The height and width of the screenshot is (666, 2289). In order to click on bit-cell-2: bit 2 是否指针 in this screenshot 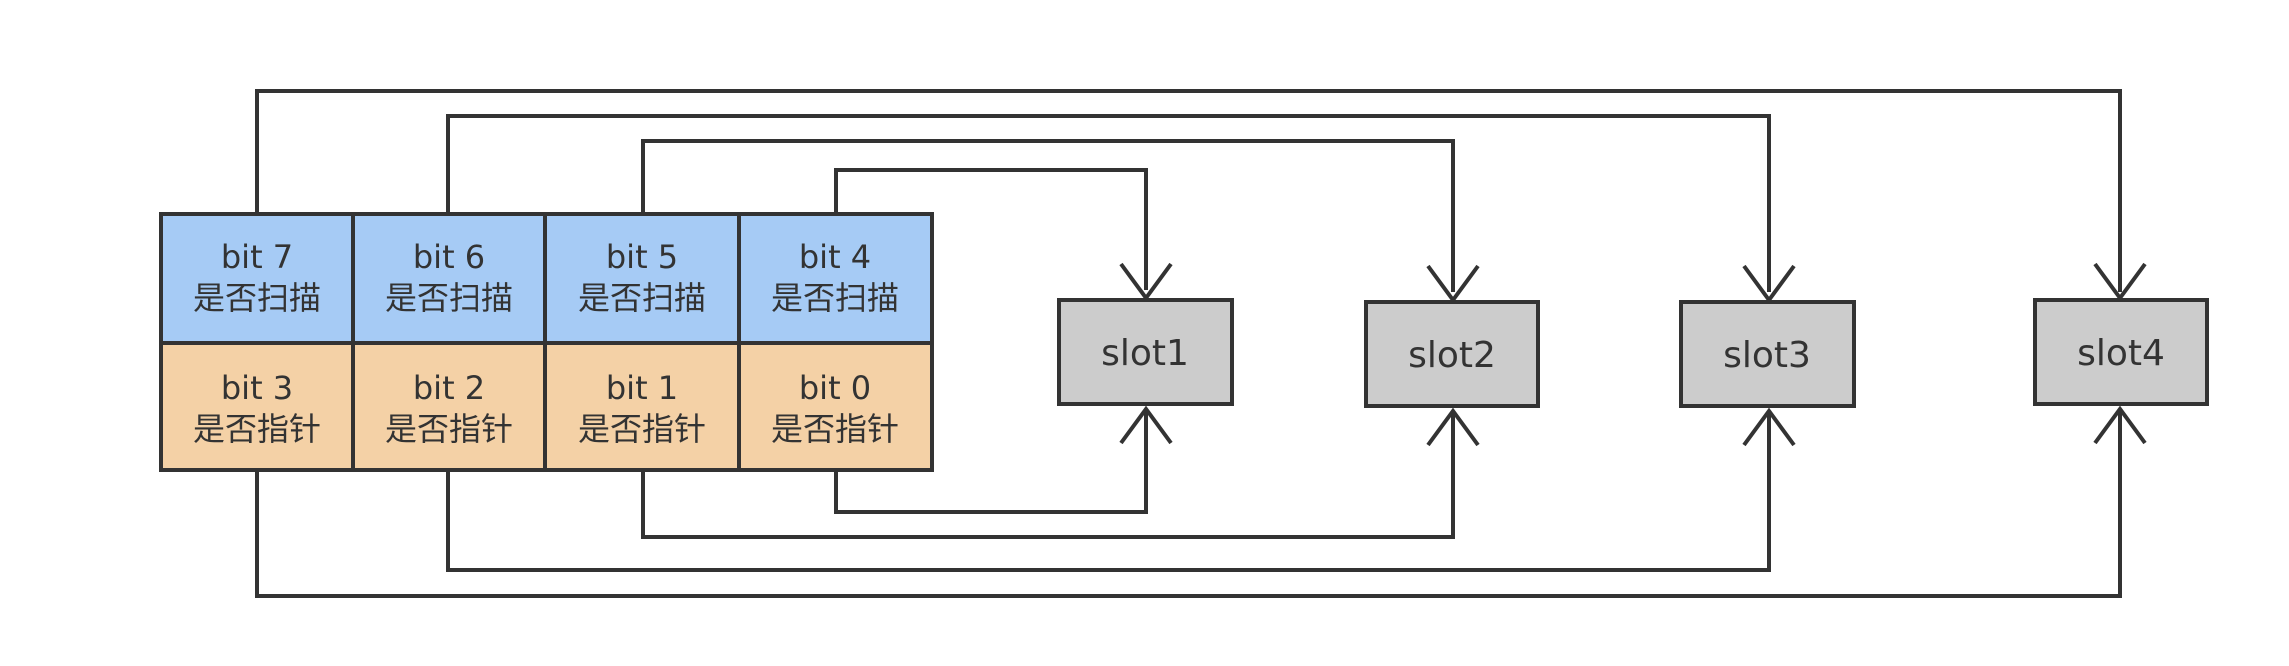, I will do `click(449, 406)`.